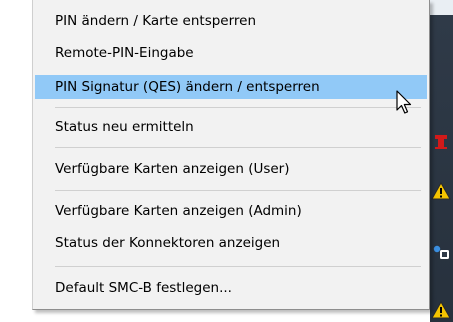 The width and height of the screenshot is (453, 322). Describe the element at coordinates (231, 169) in the screenshot. I see `menu-item-karten-user: Verfügbare Karten anzeigen (User)` at that location.